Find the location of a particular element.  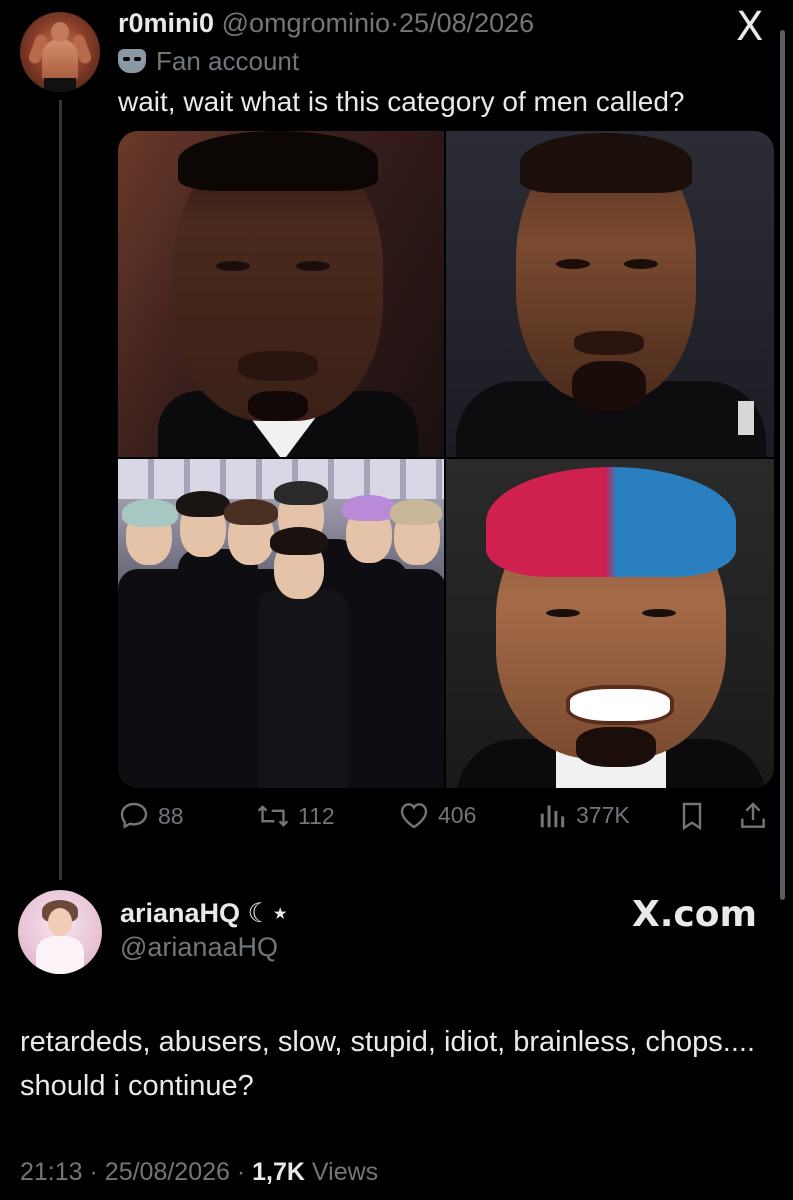

tweet-header: r0mini0 @omgrominio·25/08/2026 is located at coordinates (326, 23).